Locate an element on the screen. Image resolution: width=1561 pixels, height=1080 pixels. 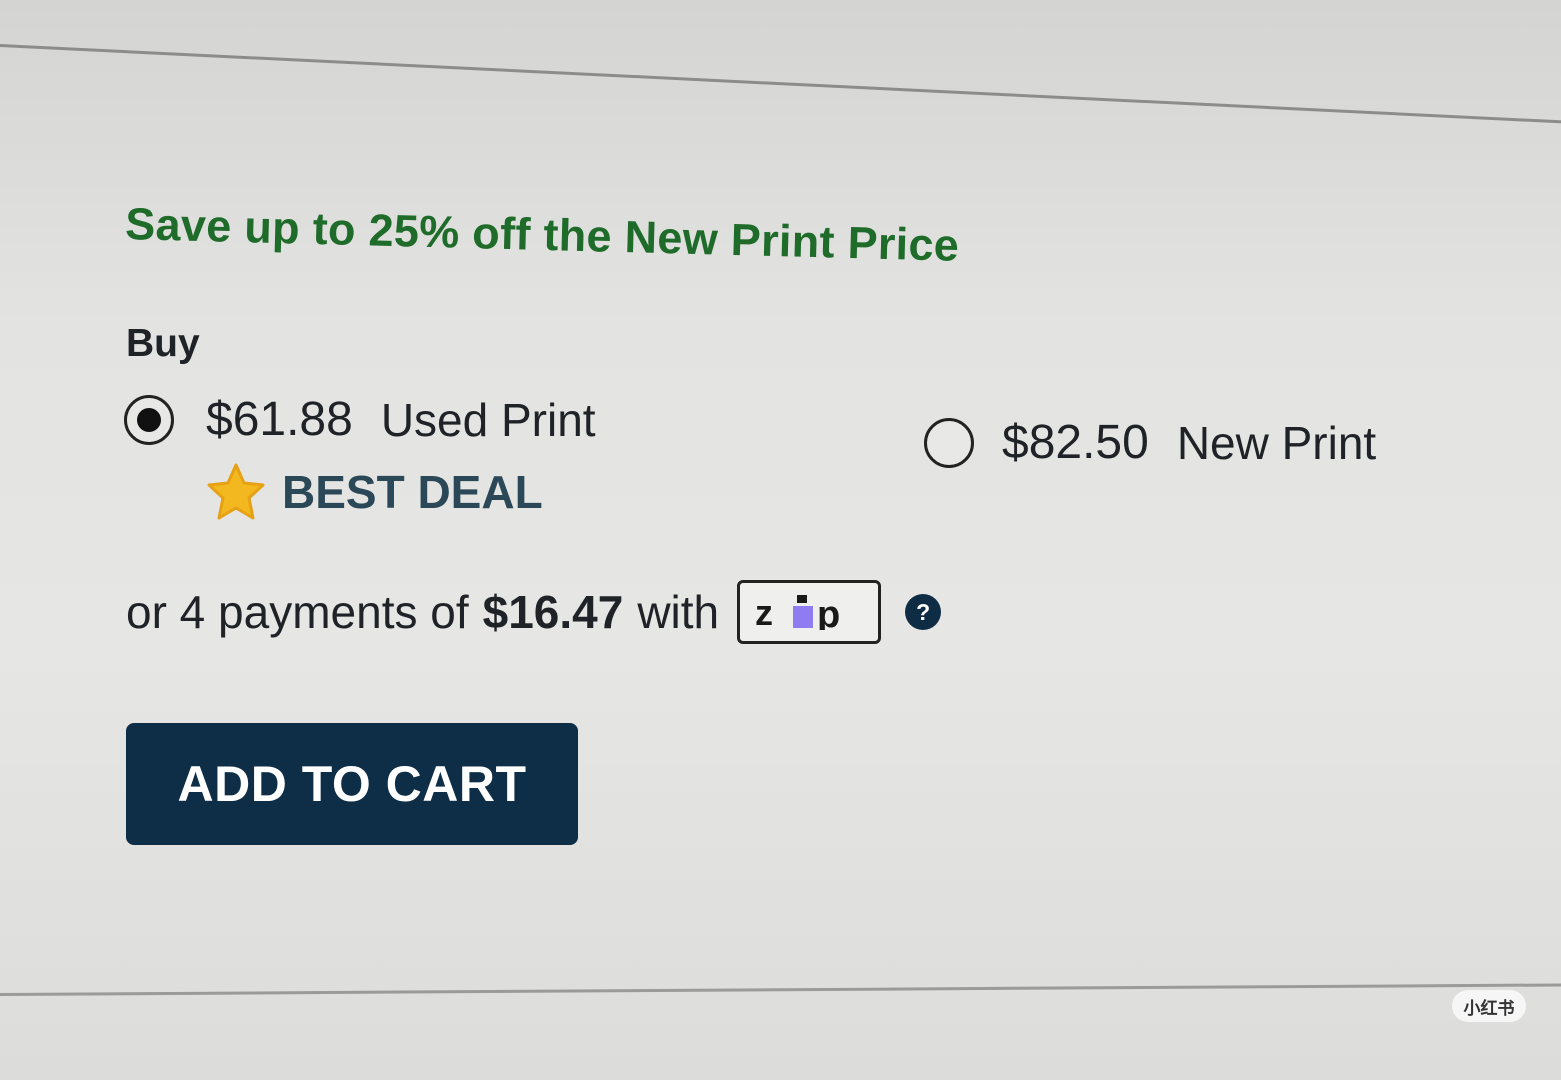
add-to-cart-button: ADD TO CART is located at coordinates (352, 784).